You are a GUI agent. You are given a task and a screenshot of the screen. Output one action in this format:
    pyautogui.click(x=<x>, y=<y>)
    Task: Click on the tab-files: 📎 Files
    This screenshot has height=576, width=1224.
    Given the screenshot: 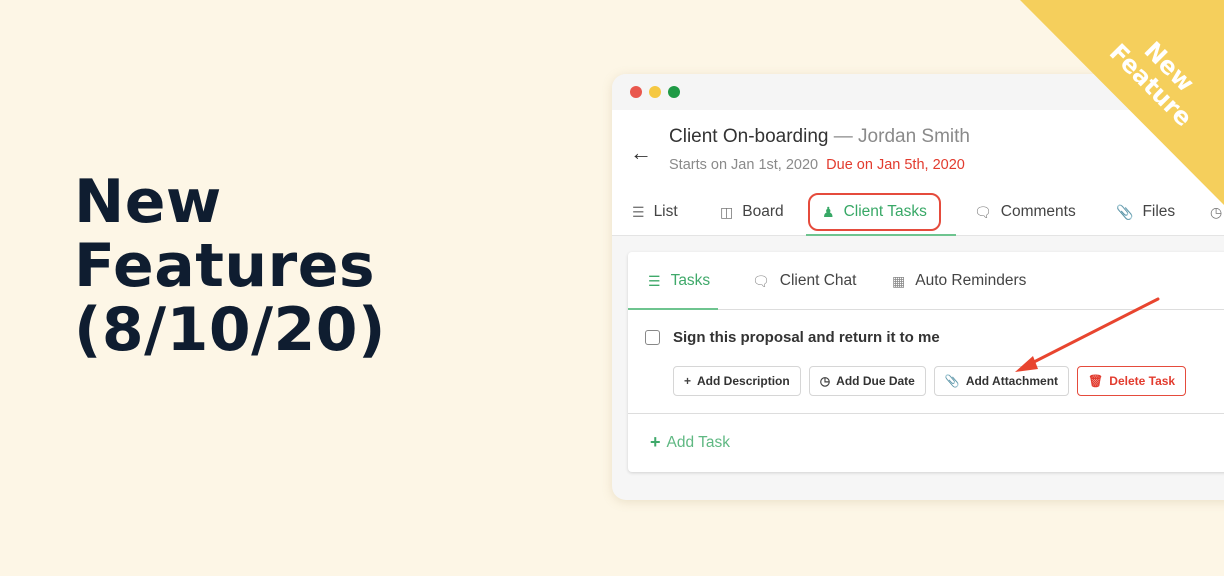 What is the action you would take?
    pyautogui.click(x=1145, y=212)
    